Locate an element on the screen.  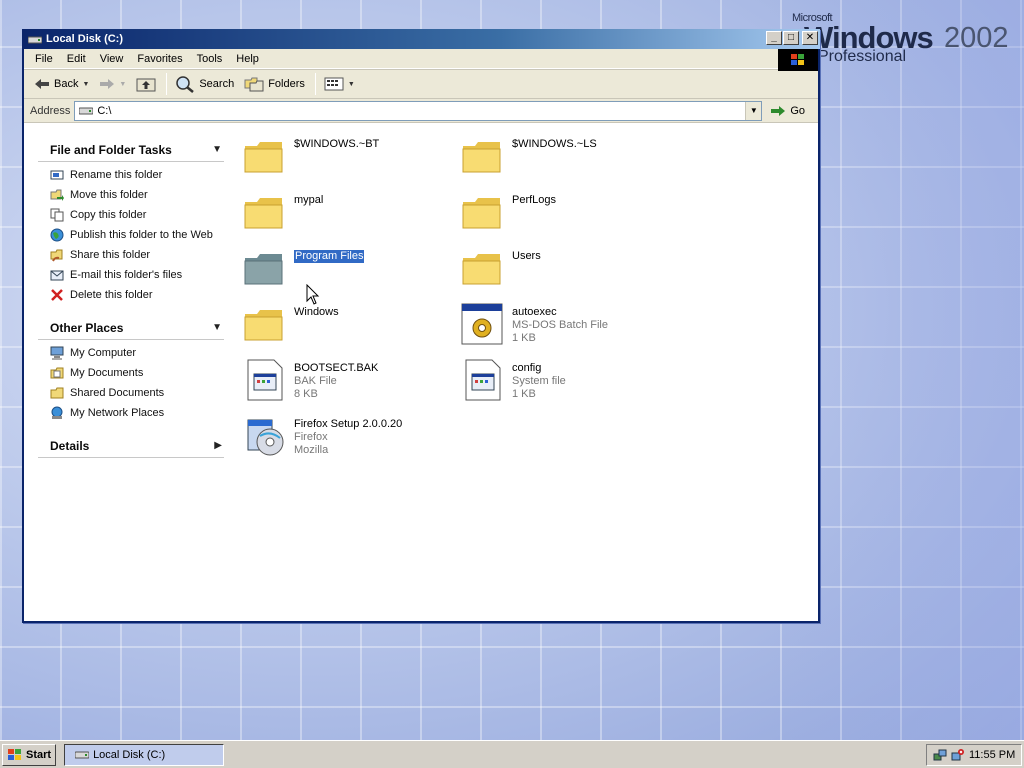
views-dropdown-icon: ▼ is located at coordinates (351, 84).